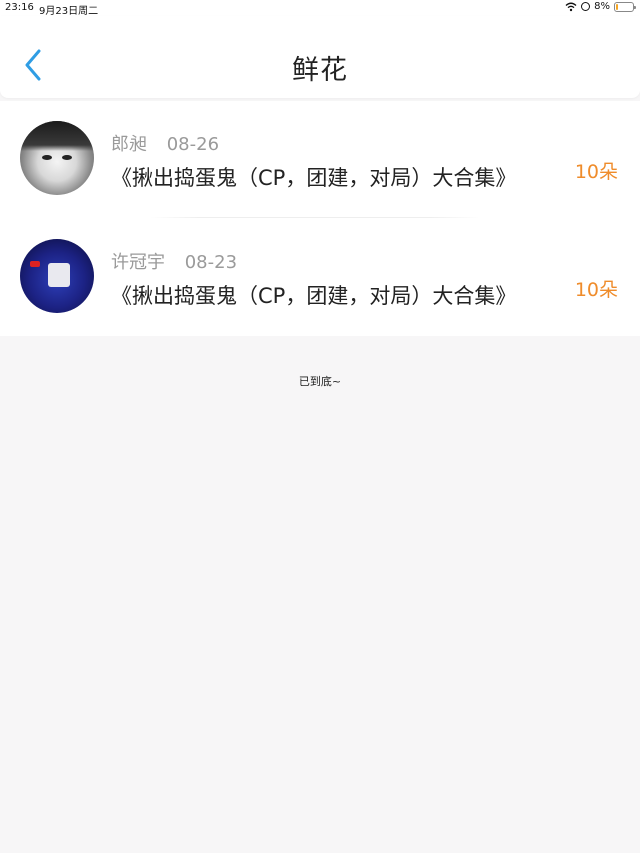 This screenshot has width=640, height=853. Describe the element at coordinates (625, 6) in the screenshot. I see `battery-icon` at that location.